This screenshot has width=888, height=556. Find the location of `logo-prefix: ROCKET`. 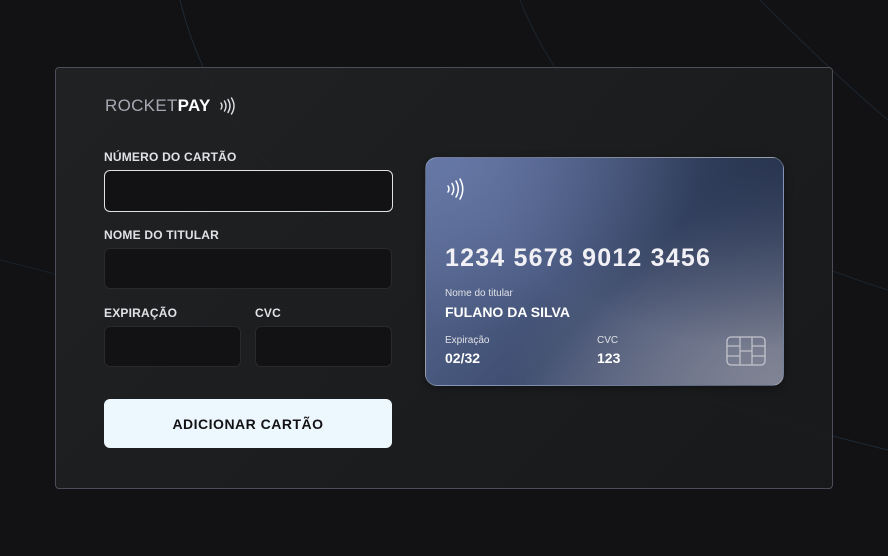

logo-prefix: ROCKET is located at coordinates (141, 105).